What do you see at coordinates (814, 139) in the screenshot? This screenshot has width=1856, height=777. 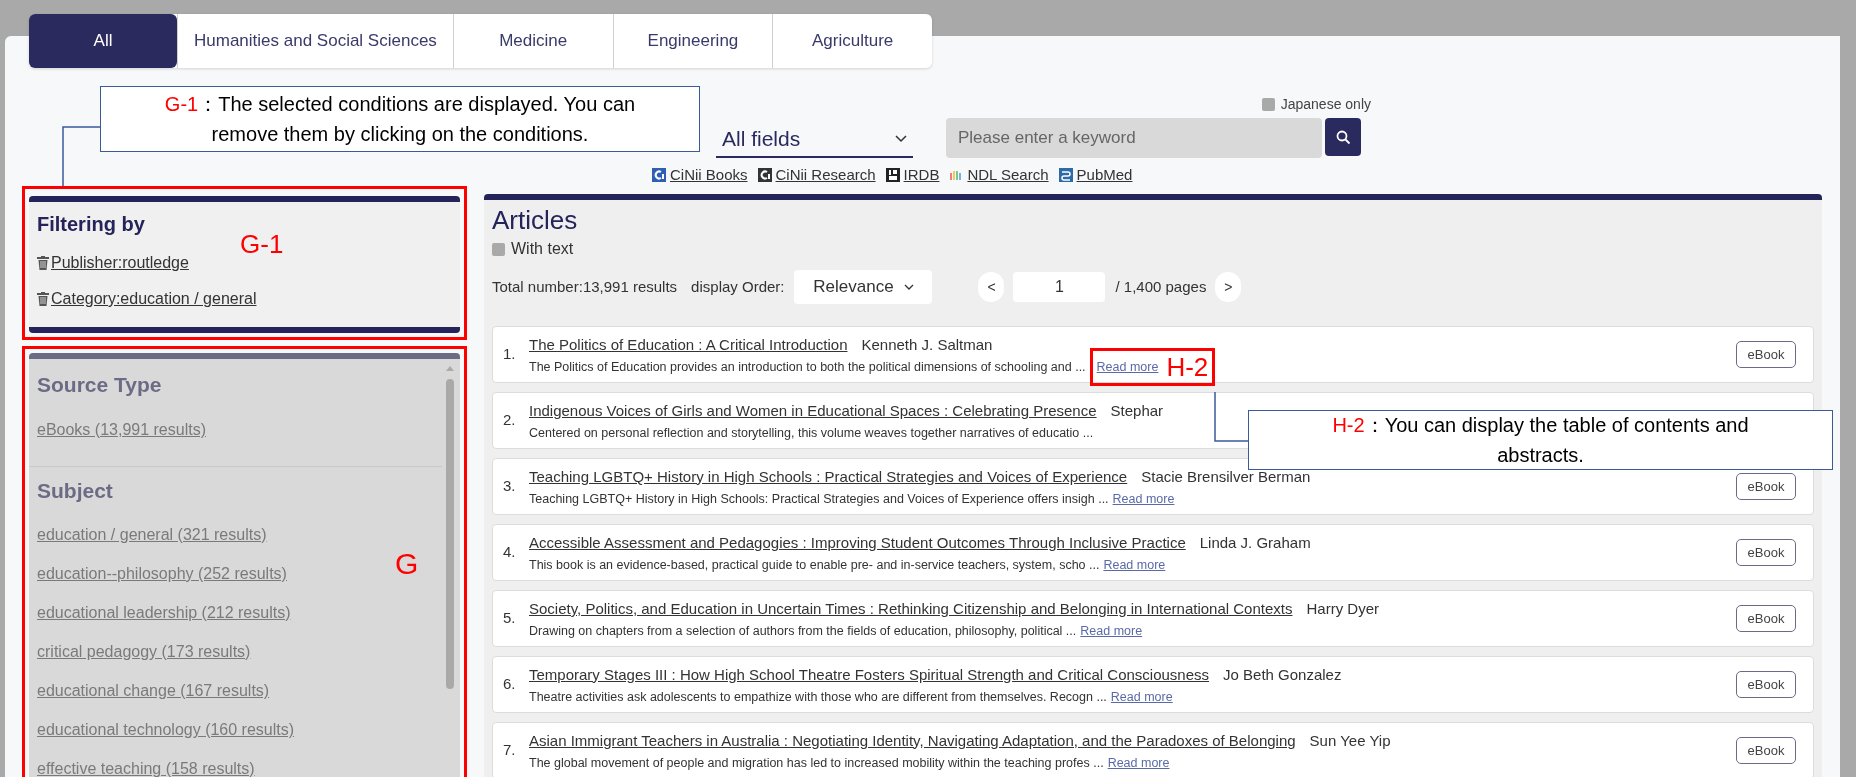 I see `field-select: All fields` at bounding box center [814, 139].